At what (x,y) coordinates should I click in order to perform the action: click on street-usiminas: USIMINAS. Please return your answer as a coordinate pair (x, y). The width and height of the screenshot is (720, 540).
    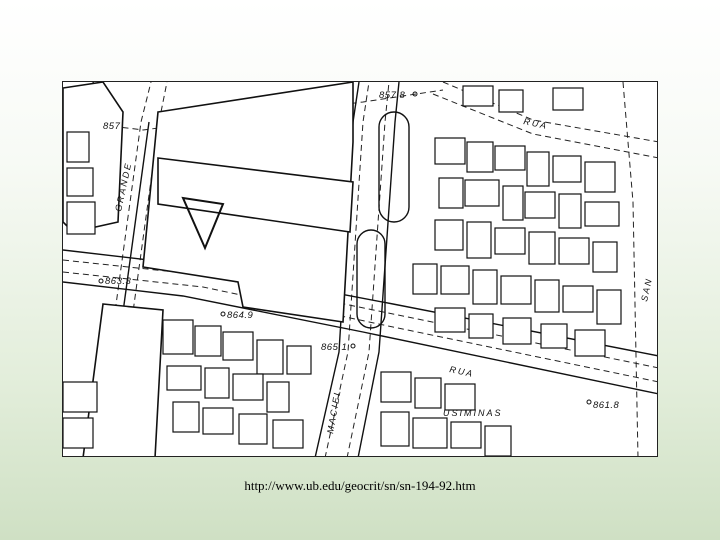
    Looking at the image, I should click on (473, 413).